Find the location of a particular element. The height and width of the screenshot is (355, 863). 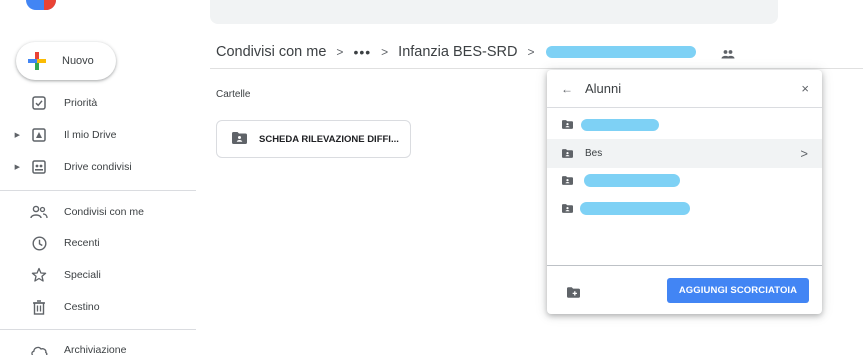

checkbox-icon is located at coordinates (39, 103).